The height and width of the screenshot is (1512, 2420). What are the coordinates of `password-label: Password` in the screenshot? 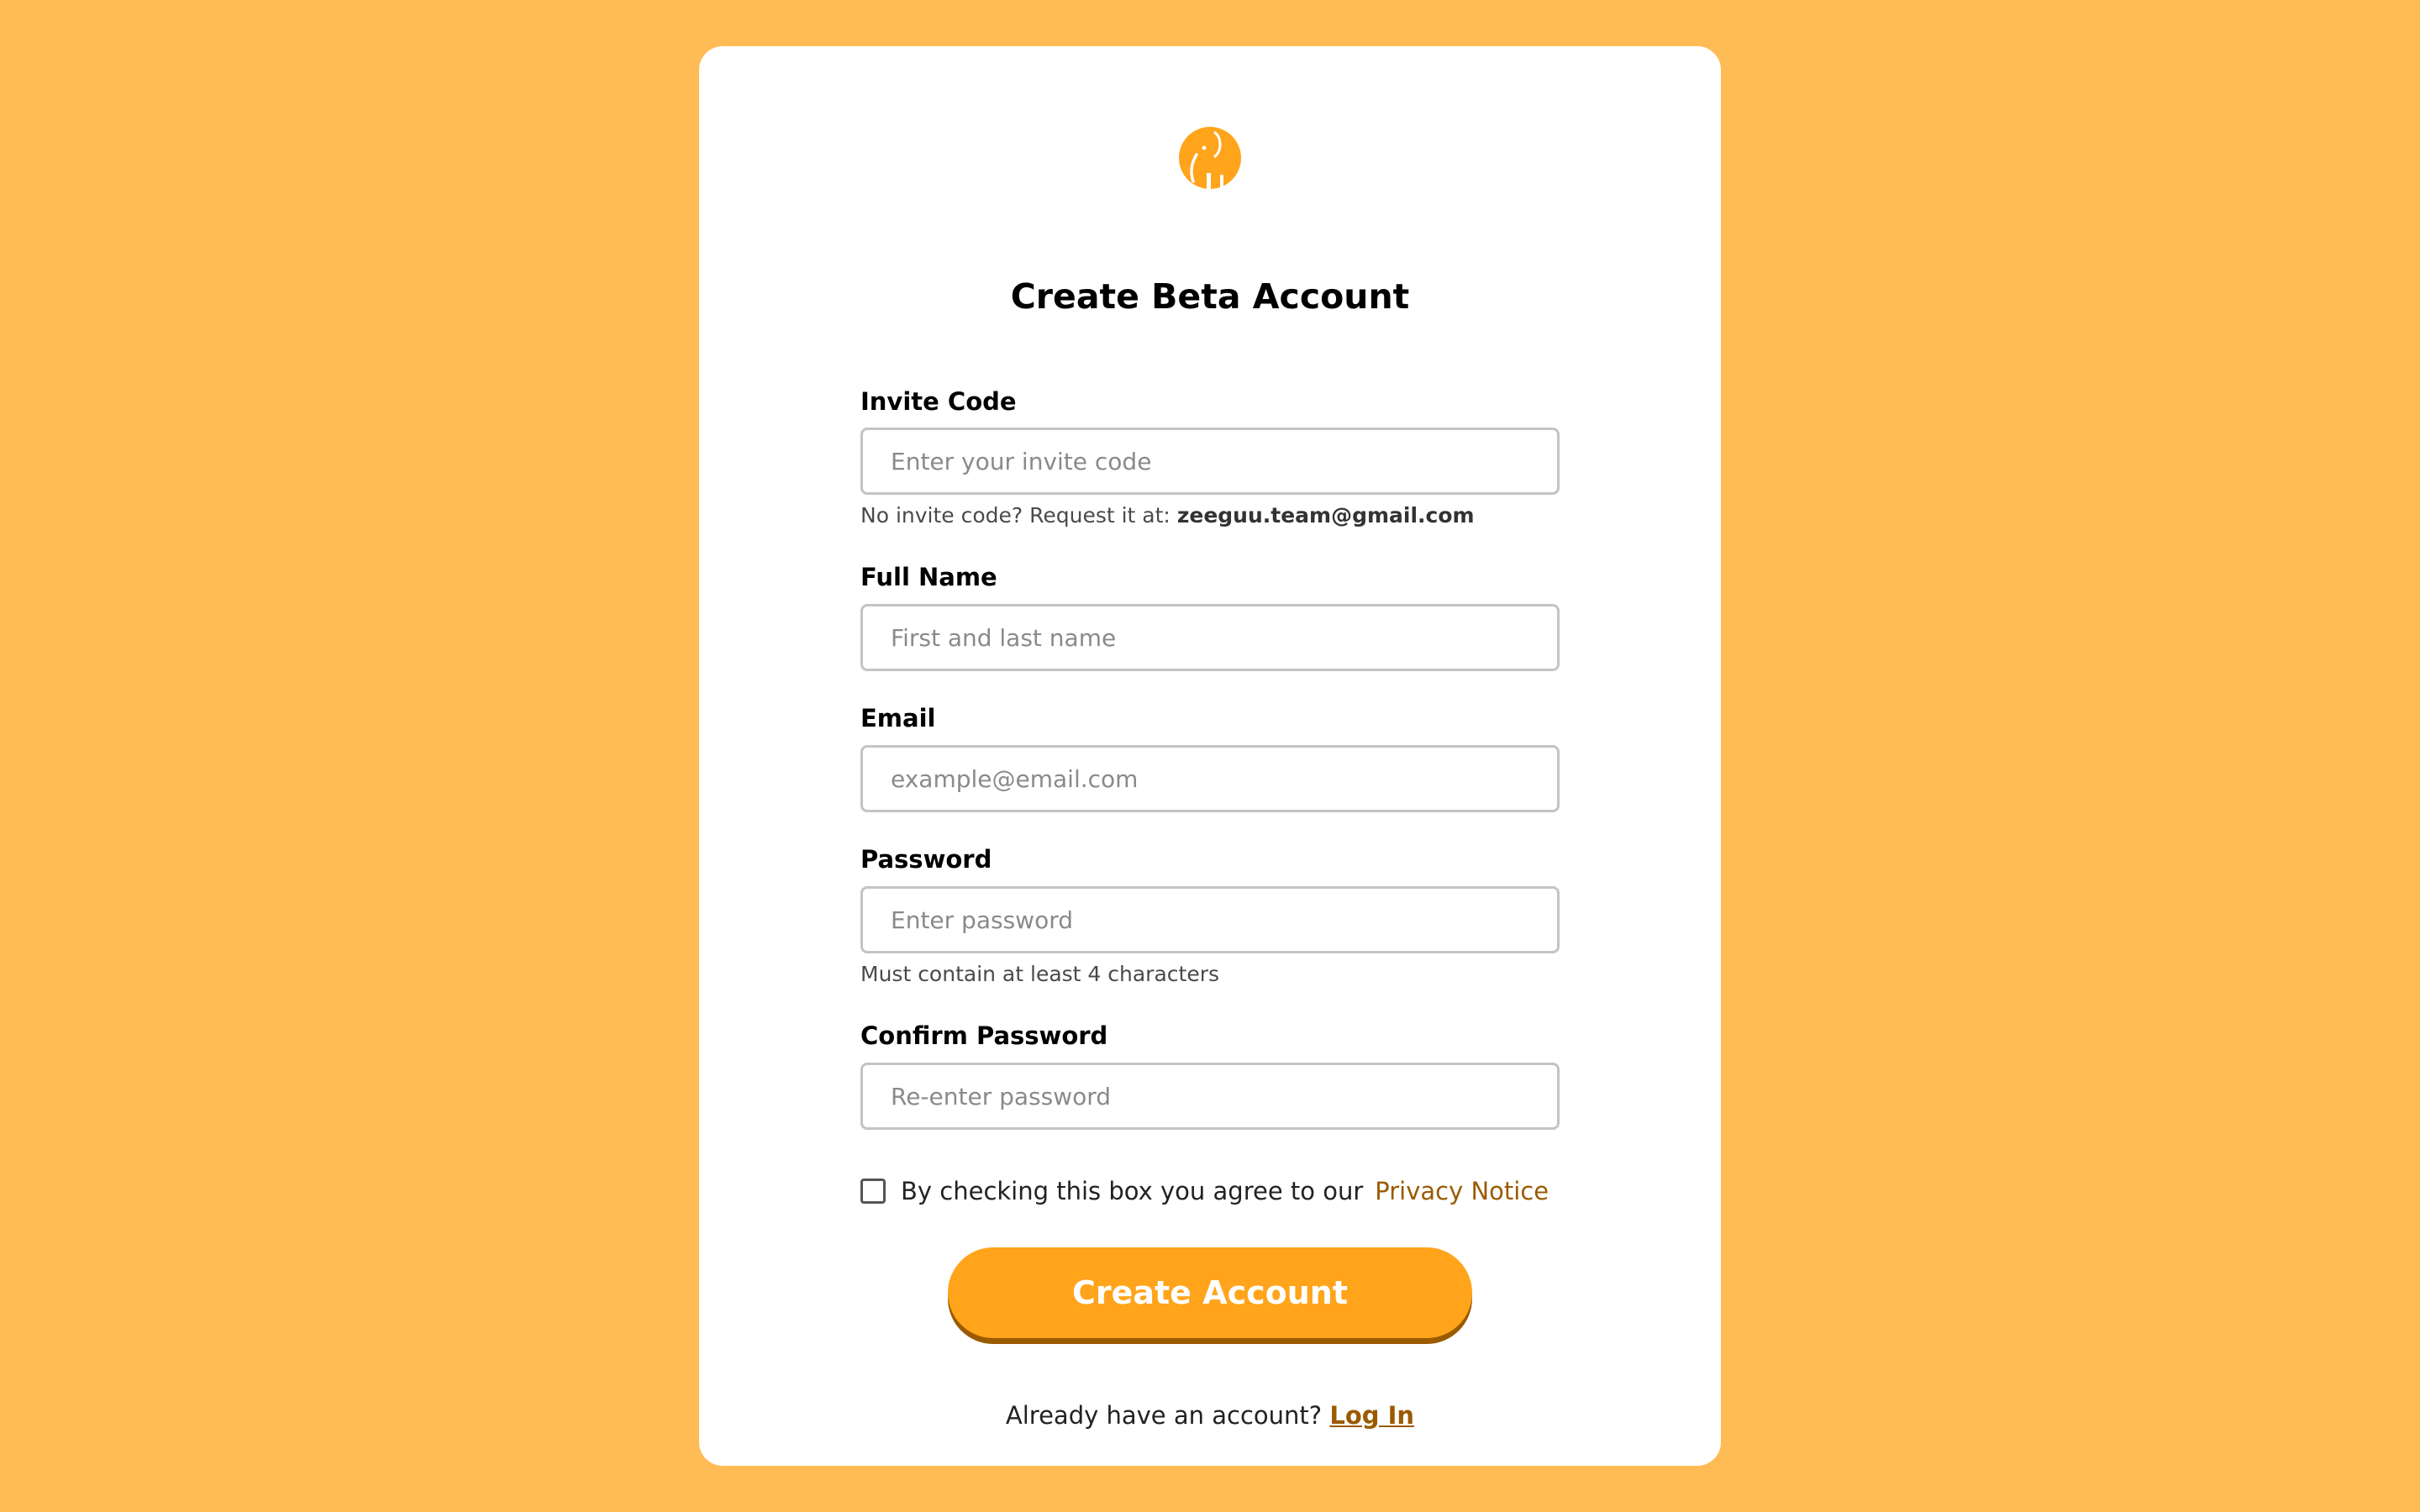 It's located at (926, 859).